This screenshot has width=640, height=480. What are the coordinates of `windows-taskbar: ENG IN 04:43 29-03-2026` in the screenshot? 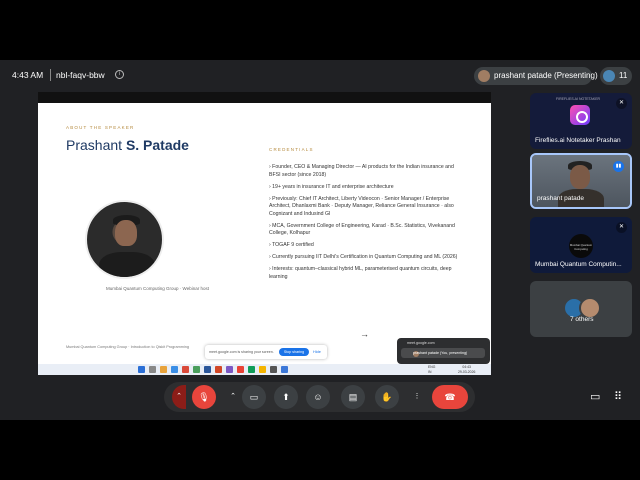 It's located at (264, 369).